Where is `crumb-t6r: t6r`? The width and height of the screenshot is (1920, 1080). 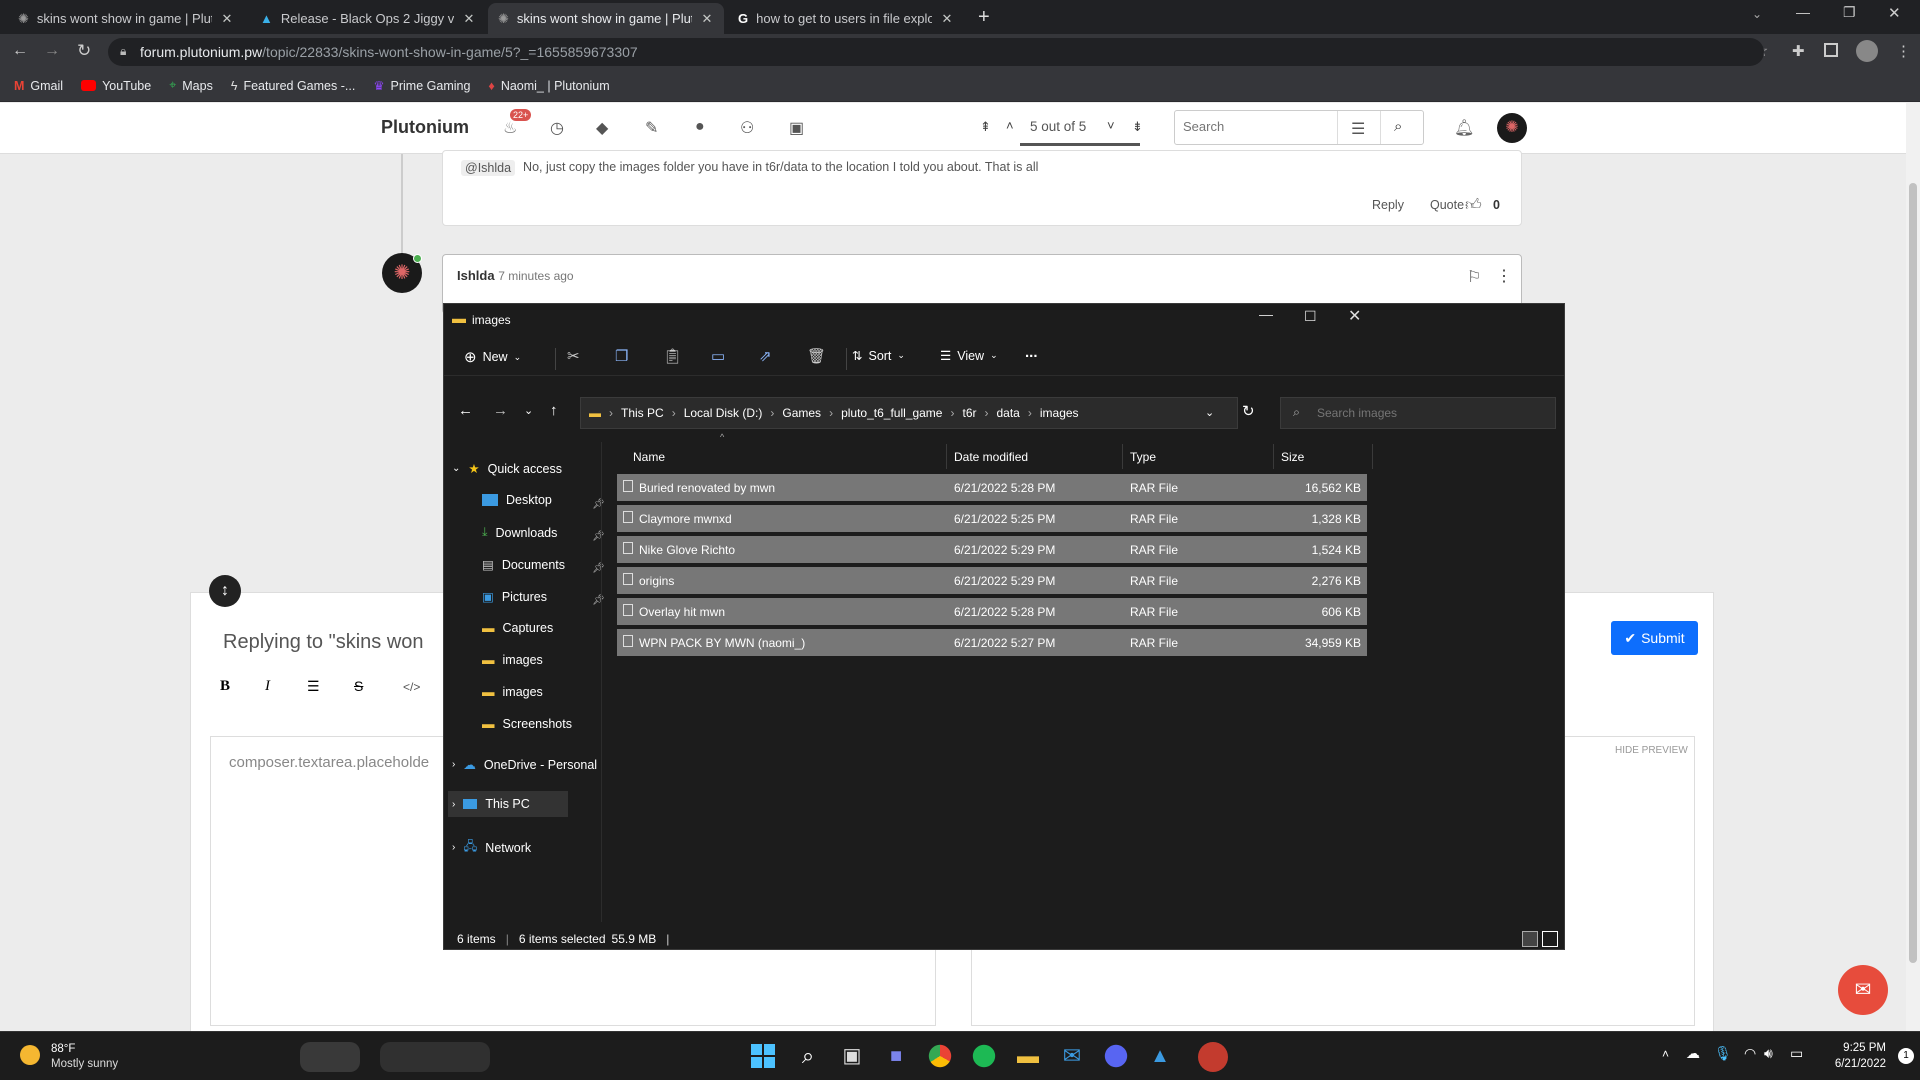 crumb-t6r: t6r is located at coordinates (969, 413).